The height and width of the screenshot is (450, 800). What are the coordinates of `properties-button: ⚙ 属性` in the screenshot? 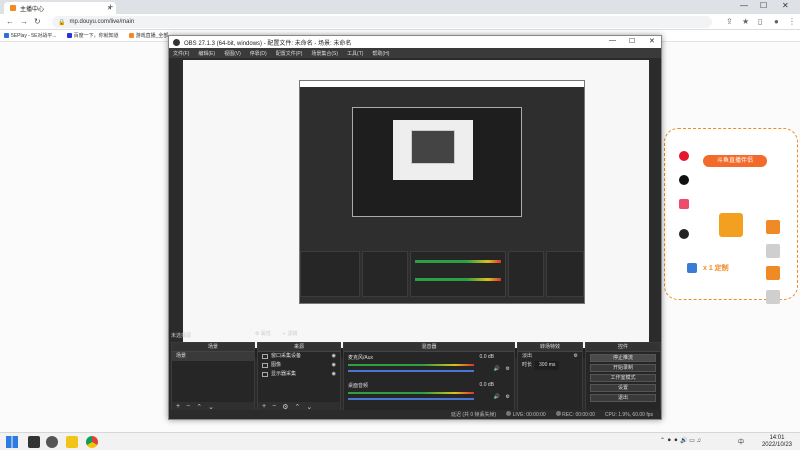 It's located at (263, 333).